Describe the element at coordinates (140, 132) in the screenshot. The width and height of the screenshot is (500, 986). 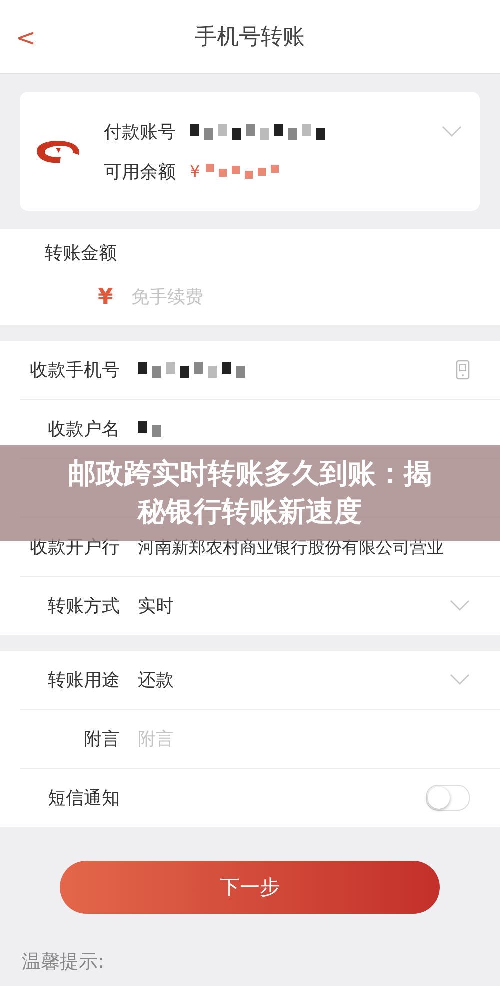
I see `account-label: 付款账号` at that location.